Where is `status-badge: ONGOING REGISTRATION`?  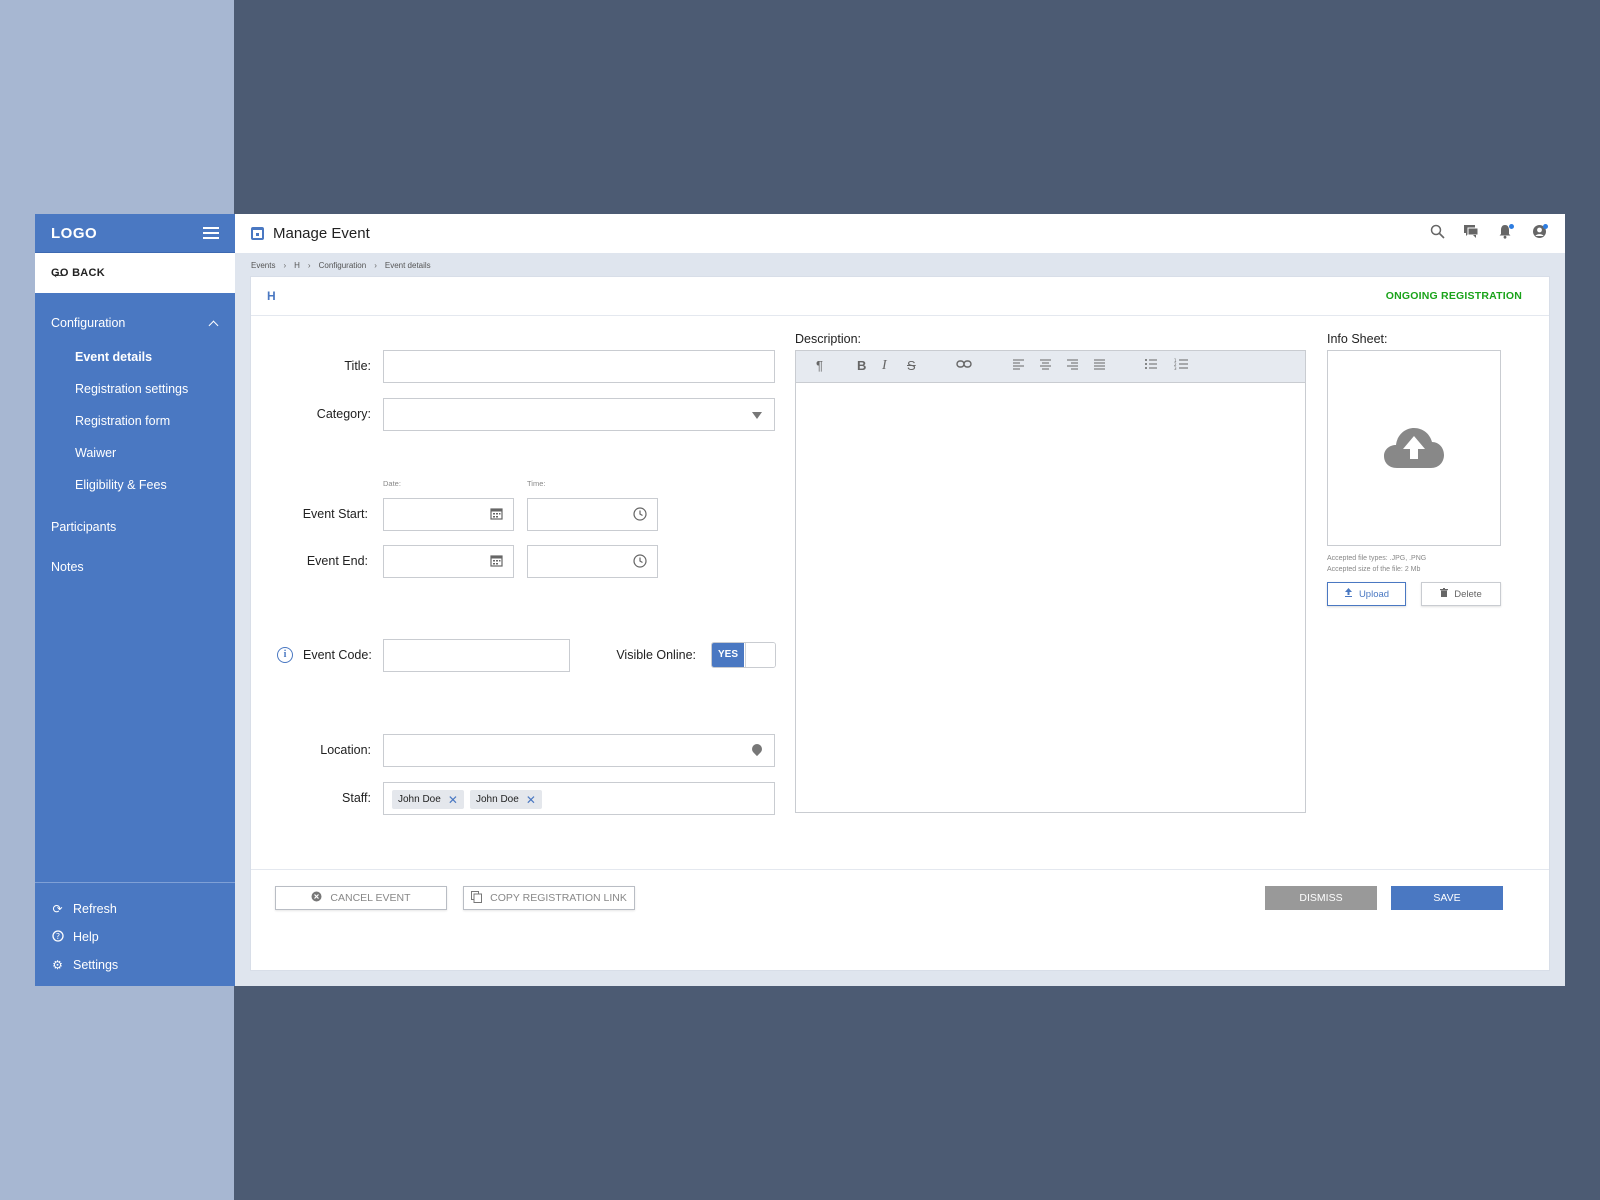 status-badge: ONGOING REGISTRATION is located at coordinates (1453, 296).